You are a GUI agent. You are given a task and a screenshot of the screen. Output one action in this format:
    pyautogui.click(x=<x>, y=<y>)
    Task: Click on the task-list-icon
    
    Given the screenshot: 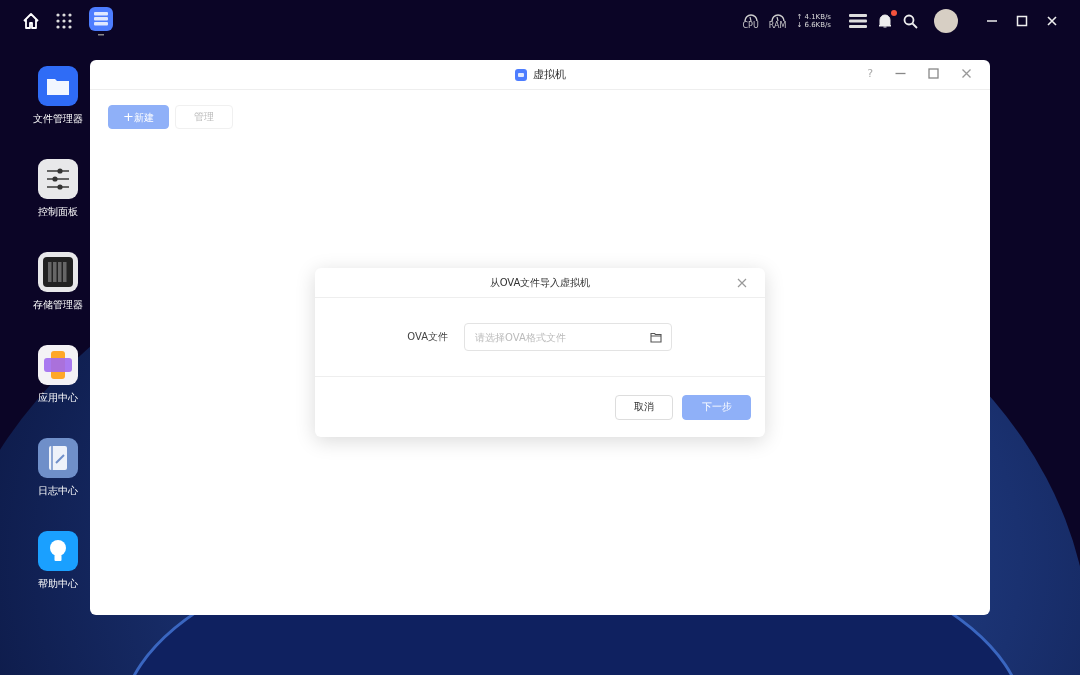 What is the action you would take?
    pyautogui.click(x=858, y=21)
    